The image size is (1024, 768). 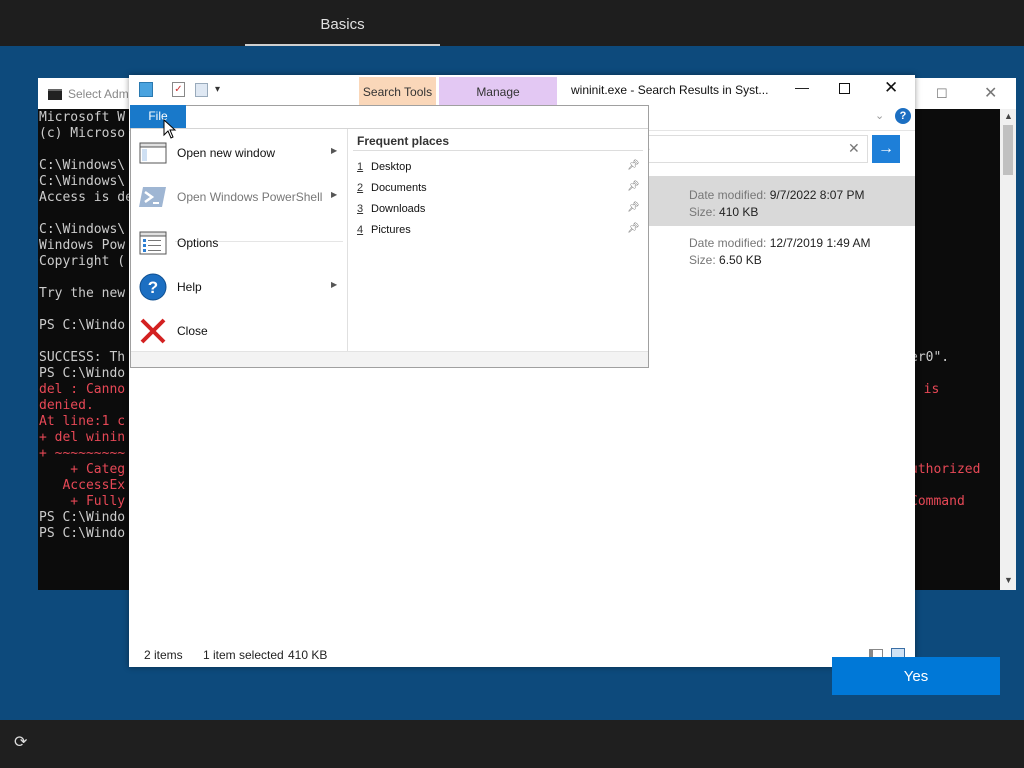 I want to click on result-date: Date modified: 9/7/2022 8:07 PM, so click(x=777, y=195).